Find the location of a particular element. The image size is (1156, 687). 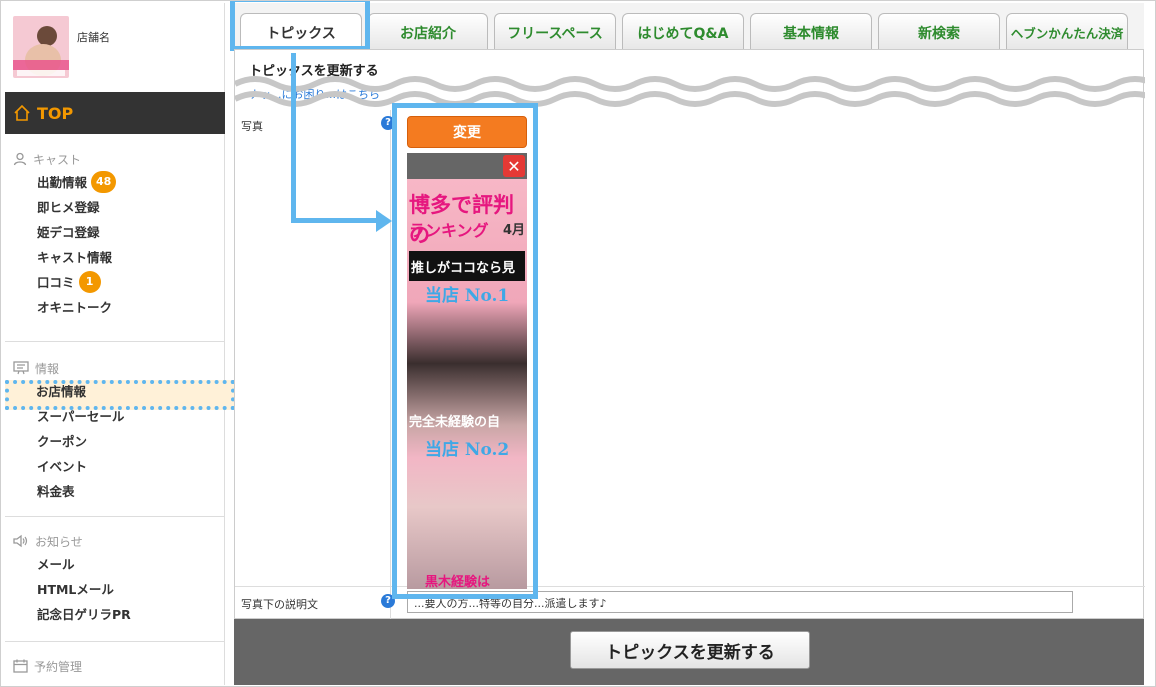

tab-label: 新検索 is located at coordinates (939, 33).